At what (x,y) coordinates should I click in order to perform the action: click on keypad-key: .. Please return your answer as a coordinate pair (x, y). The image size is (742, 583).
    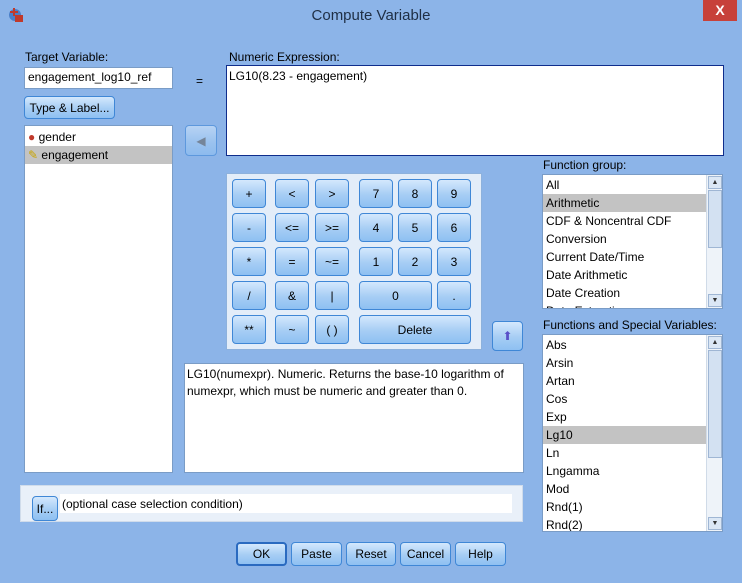
    Looking at the image, I should click on (454, 295).